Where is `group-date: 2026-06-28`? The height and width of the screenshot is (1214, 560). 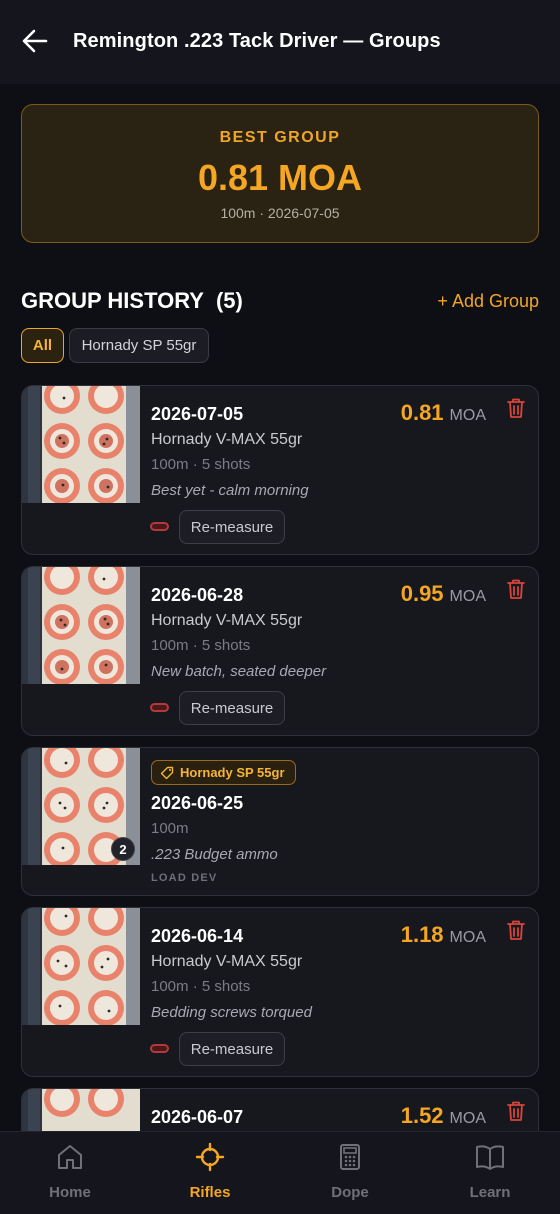 group-date: 2026-06-28 is located at coordinates (197, 595).